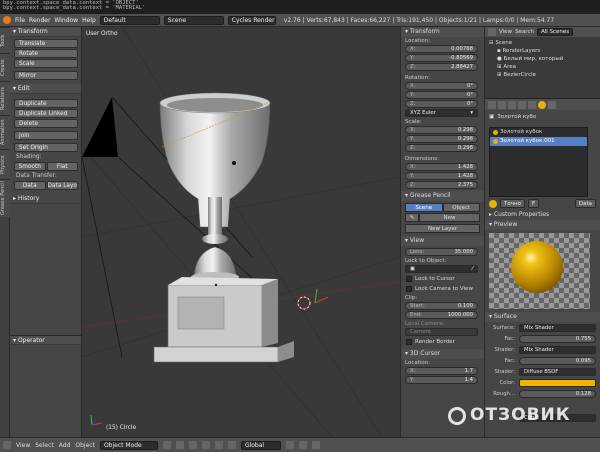  What do you see at coordinates (557, 372) in the screenshot?
I see `shader2-select: Diffuse BSDF` at bounding box center [557, 372].